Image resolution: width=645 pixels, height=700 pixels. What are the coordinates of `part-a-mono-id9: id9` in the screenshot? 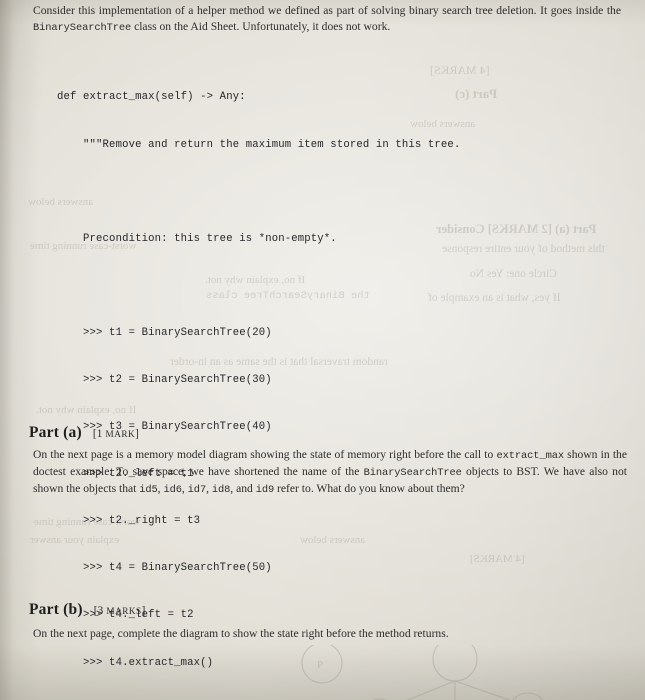 It's located at (265, 490).